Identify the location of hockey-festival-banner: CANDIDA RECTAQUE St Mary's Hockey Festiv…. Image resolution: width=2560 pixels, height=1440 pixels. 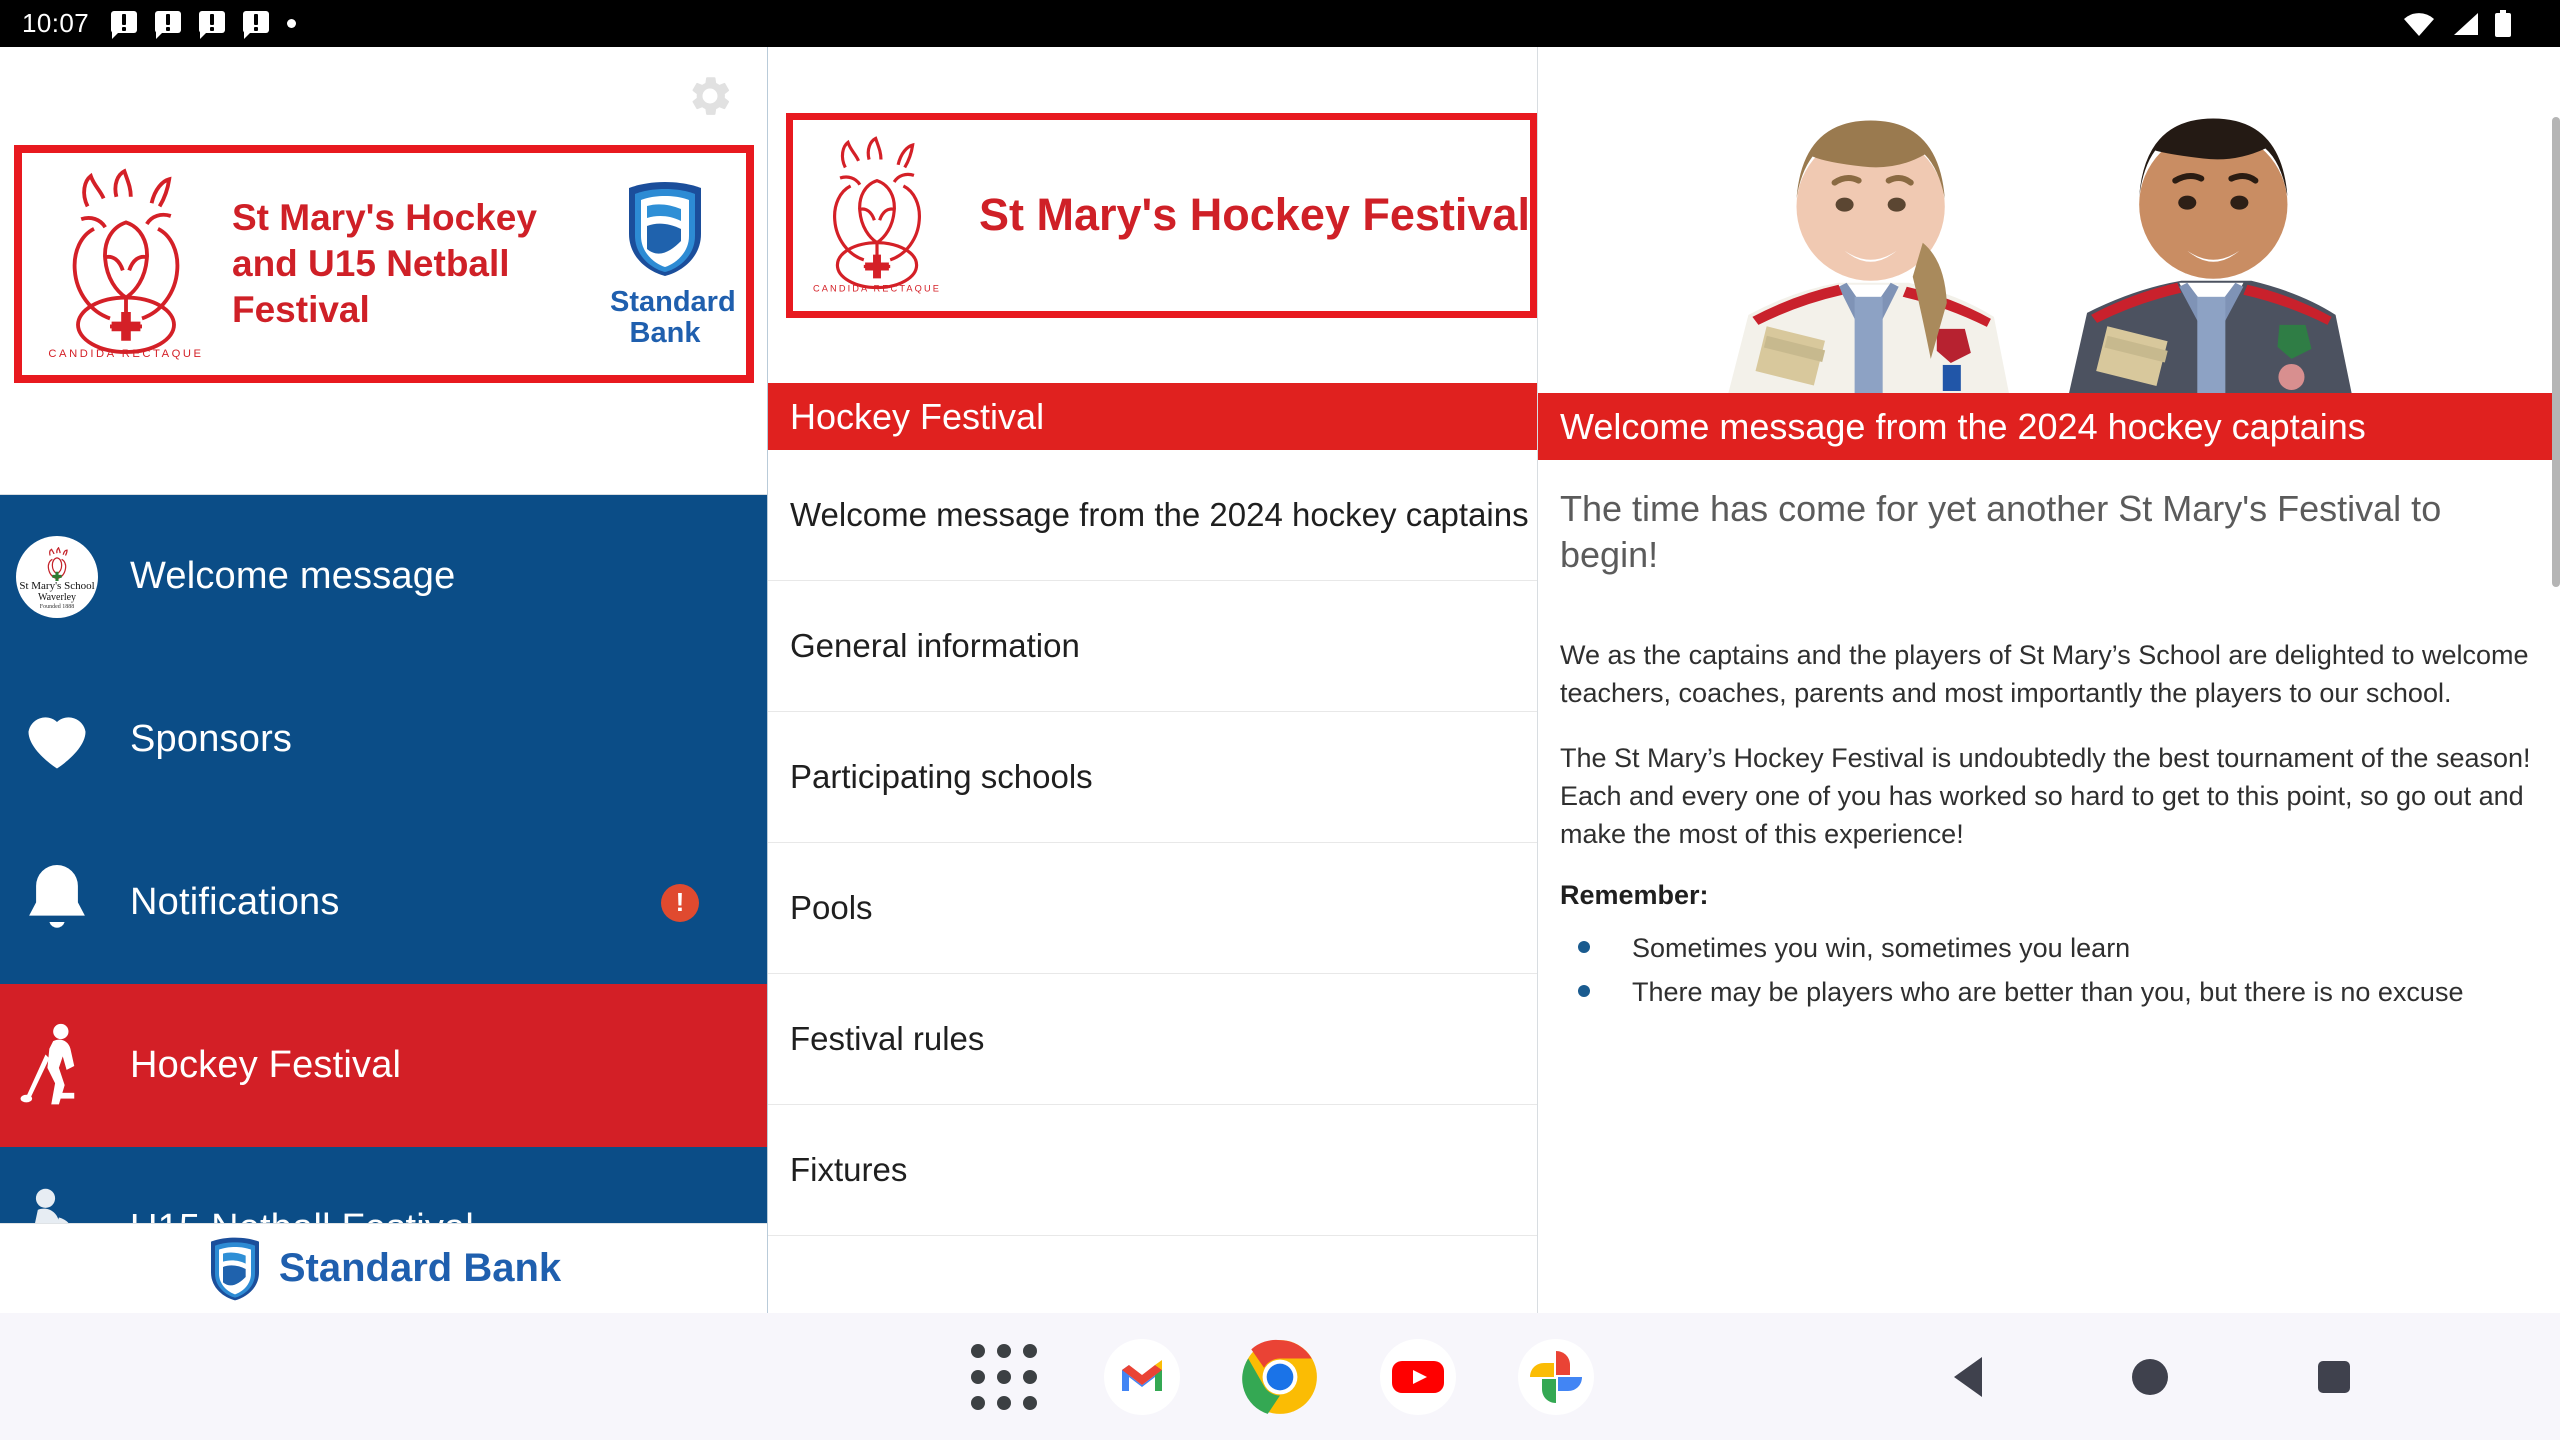
(1161, 215).